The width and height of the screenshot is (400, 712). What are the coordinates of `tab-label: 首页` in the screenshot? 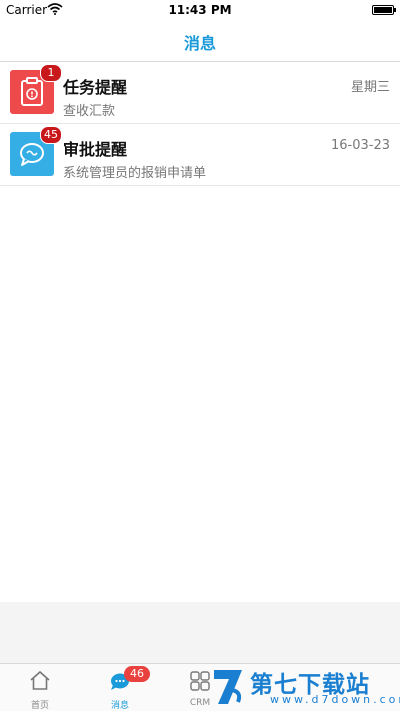 It's located at (39, 706).